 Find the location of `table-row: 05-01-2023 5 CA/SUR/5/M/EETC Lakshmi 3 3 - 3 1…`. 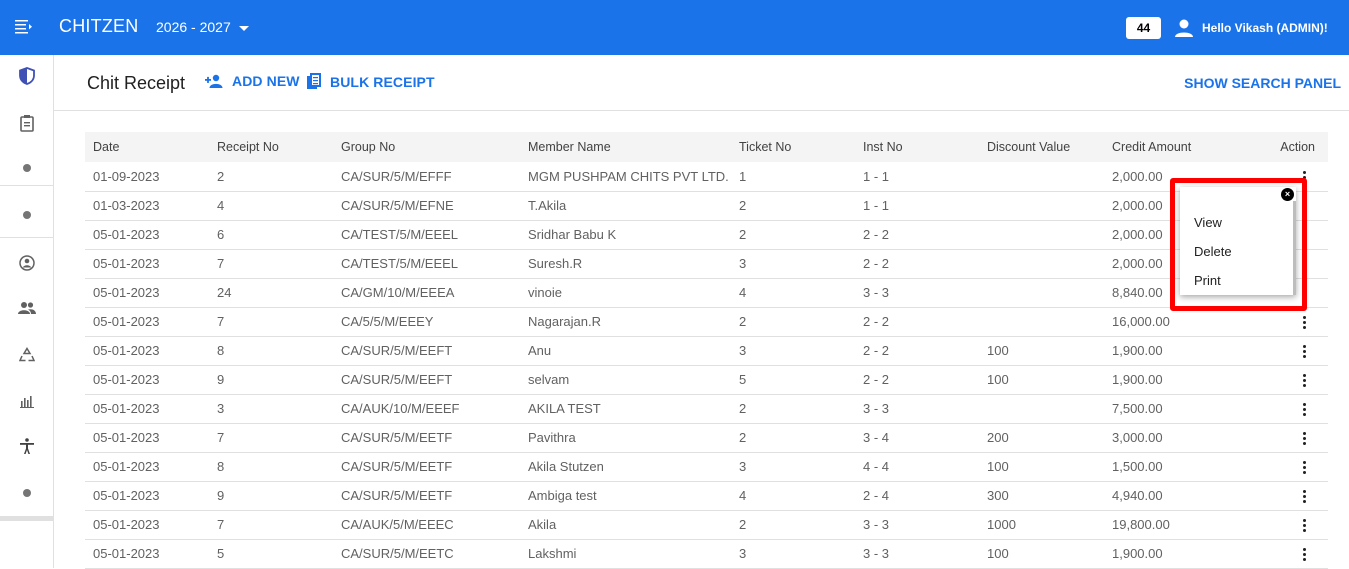

table-row: 05-01-2023 5 CA/SUR/5/M/EETC Lakshmi 3 3 - 3 1… is located at coordinates (706, 553).